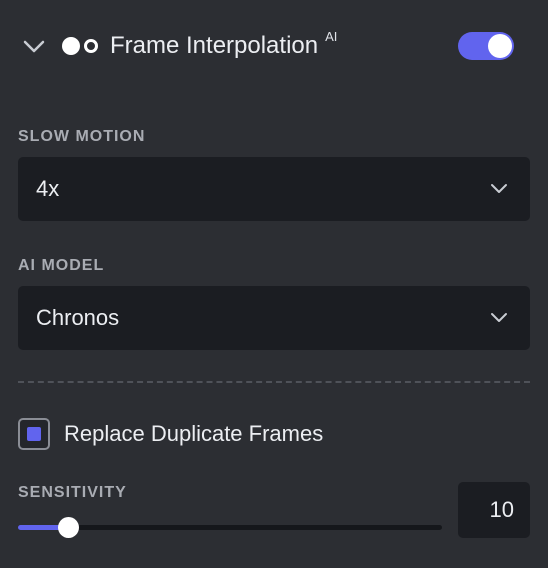 Image resolution: width=548 pixels, height=568 pixels. Describe the element at coordinates (331, 36) in the screenshot. I see `ai-badge: AI` at that location.